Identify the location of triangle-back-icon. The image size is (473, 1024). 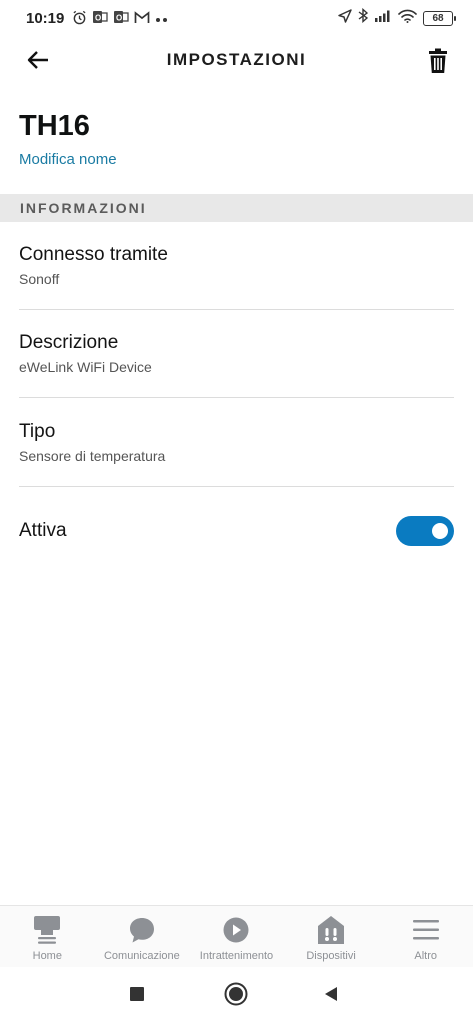
(331, 994).